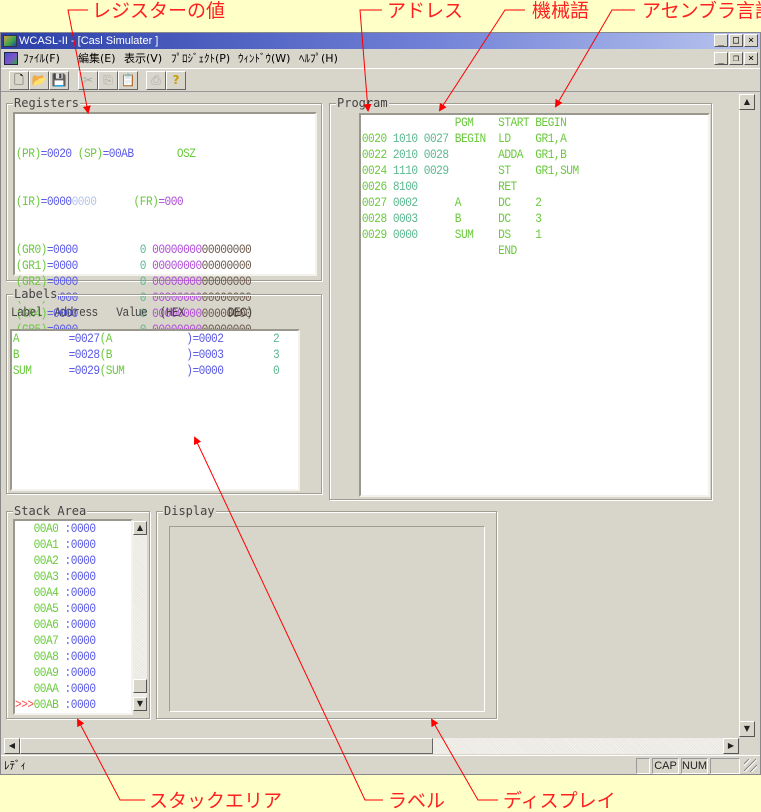 The width and height of the screenshot is (761, 812). I want to click on mdi-child-icon, so click(11, 58).